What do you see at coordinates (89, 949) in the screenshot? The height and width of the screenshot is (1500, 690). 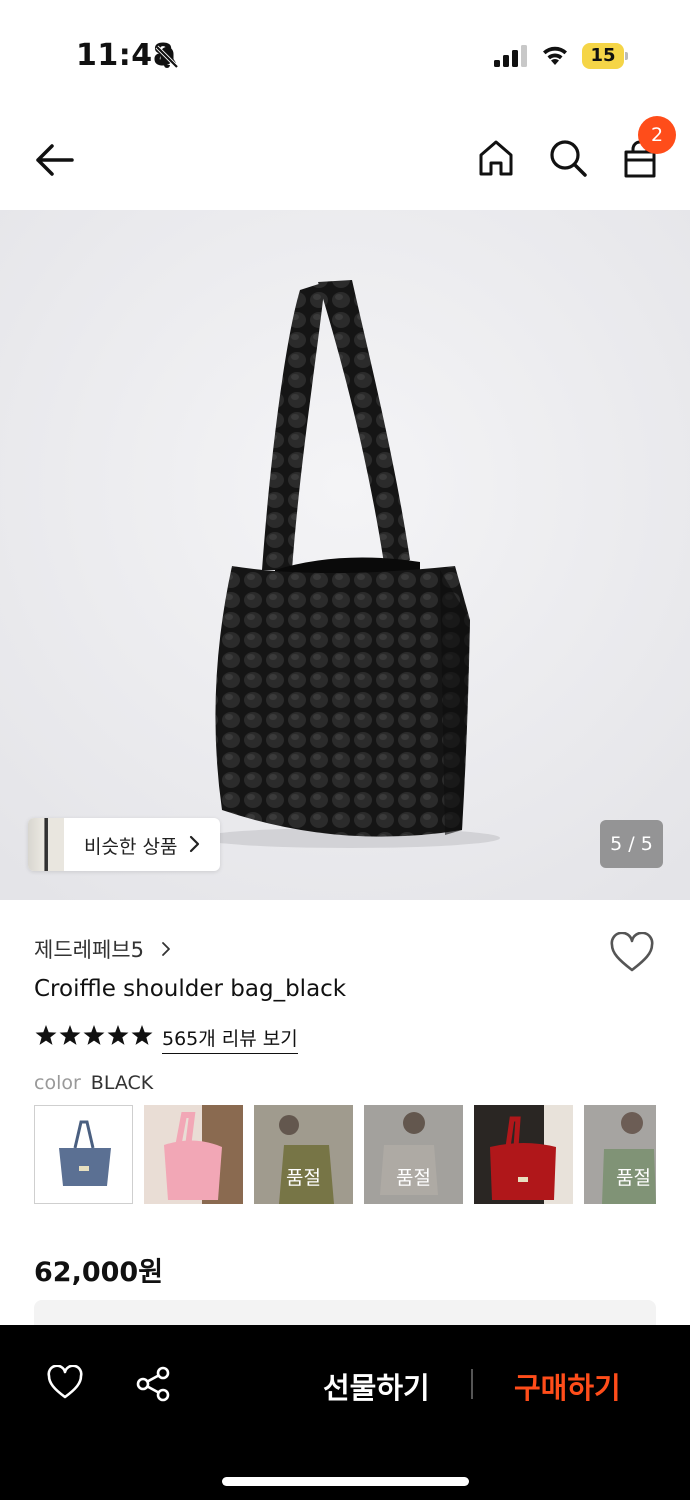 I see `brand-name-link: 제드레페브5` at bounding box center [89, 949].